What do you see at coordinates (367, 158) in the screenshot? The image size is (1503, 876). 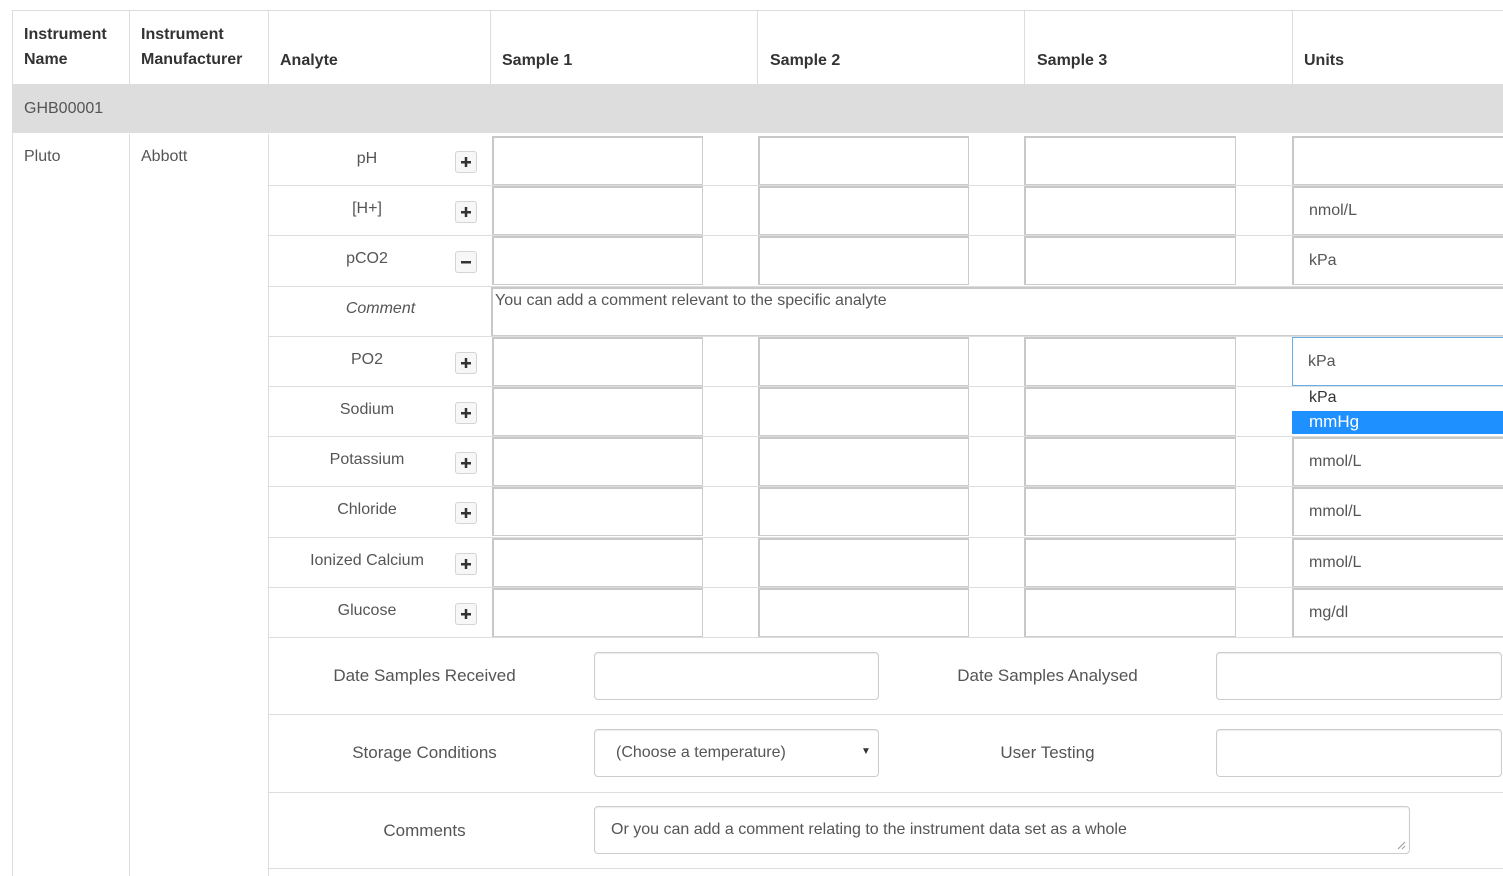 I see `analyte-label: pH` at bounding box center [367, 158].